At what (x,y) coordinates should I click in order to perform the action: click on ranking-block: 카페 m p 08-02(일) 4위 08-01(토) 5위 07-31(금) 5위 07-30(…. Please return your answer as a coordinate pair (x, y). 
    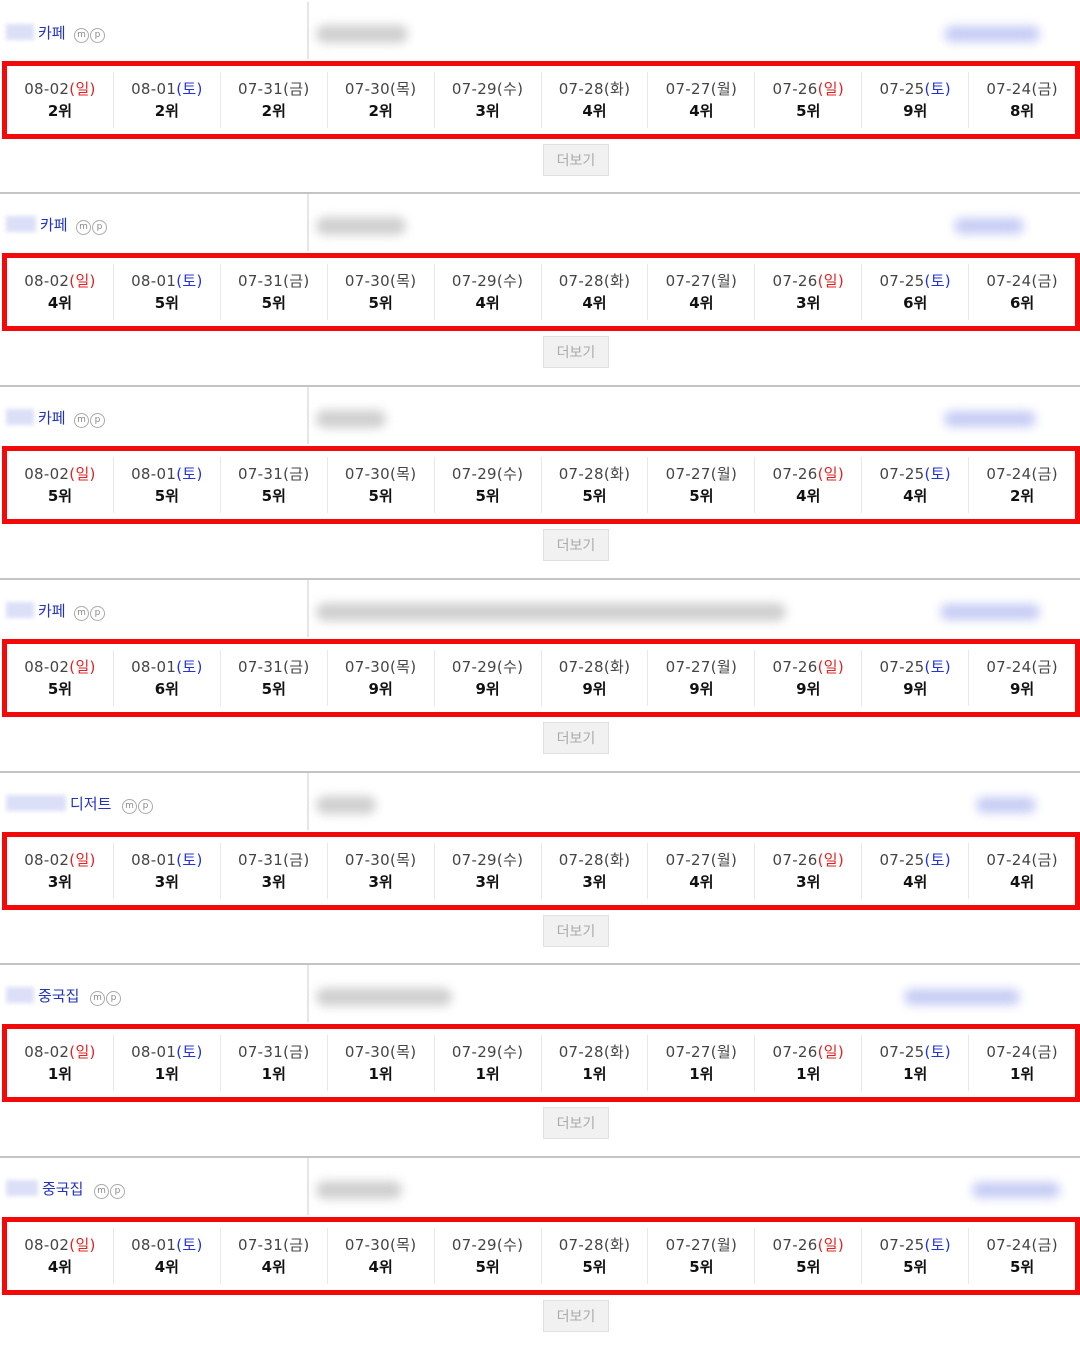
    Looking at the image, I should click on (540, 288).